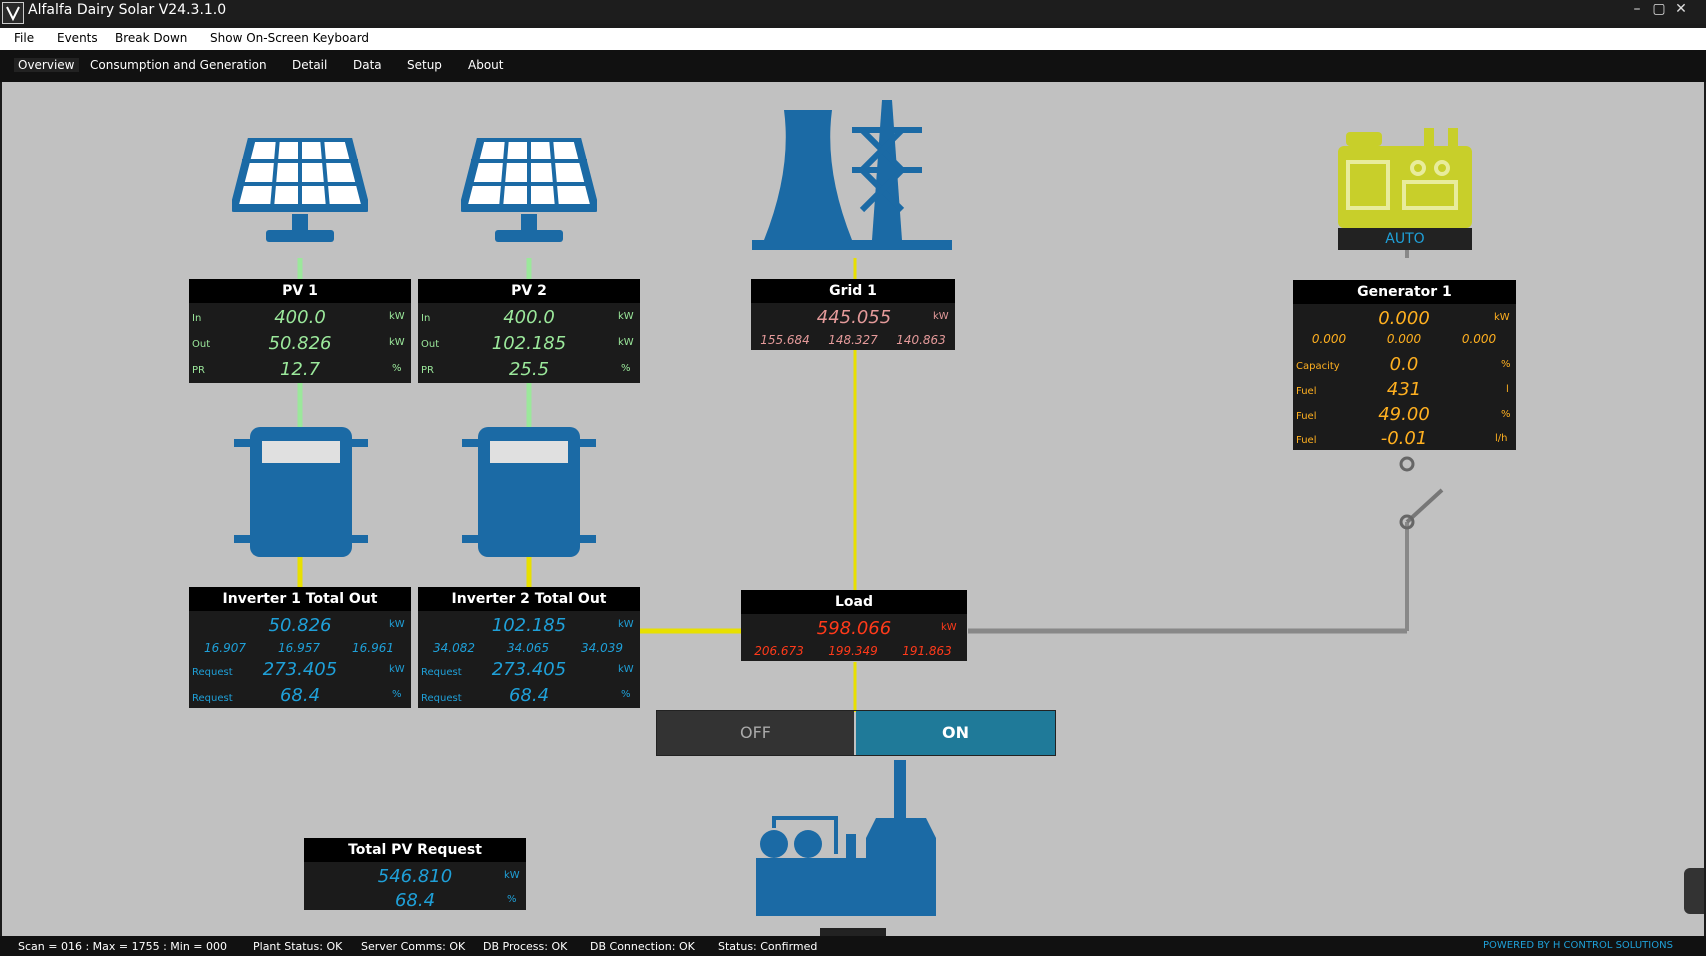  I want to click on on-button: ON, so click(955, 733).